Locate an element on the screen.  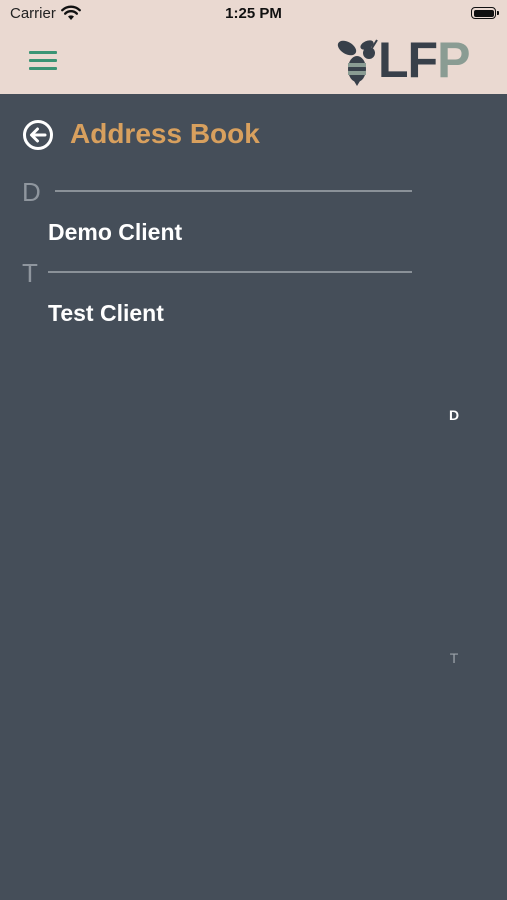
title-row: Address Book is located at coordinates (232, 136).